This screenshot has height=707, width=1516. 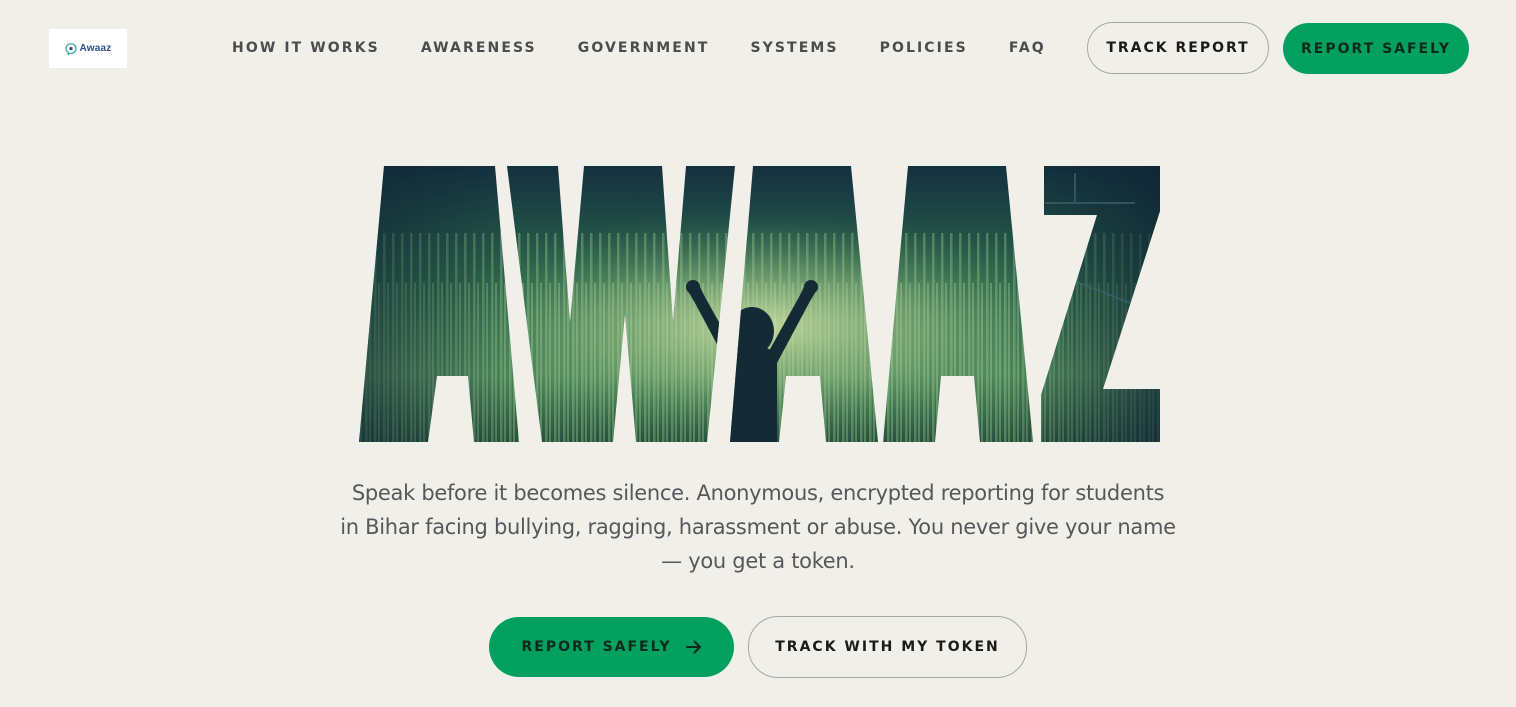 I want to click on logo: Awaaz, so click(x=88, y=48).